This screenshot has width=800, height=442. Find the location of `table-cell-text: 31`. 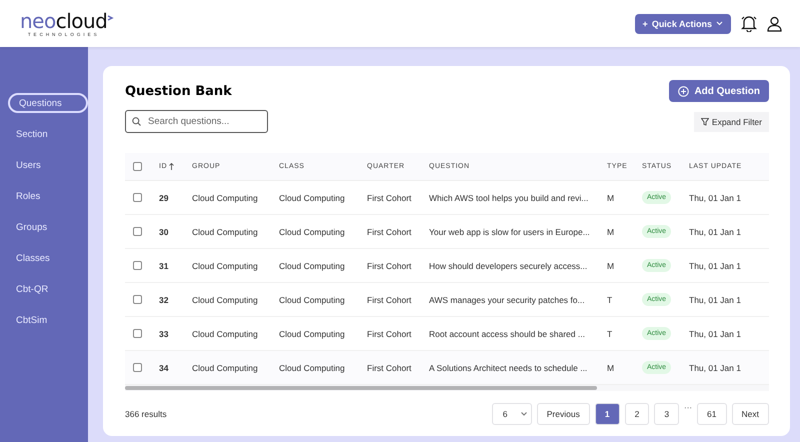

table-cell-text: 31 is located at coordinates (164, 265).